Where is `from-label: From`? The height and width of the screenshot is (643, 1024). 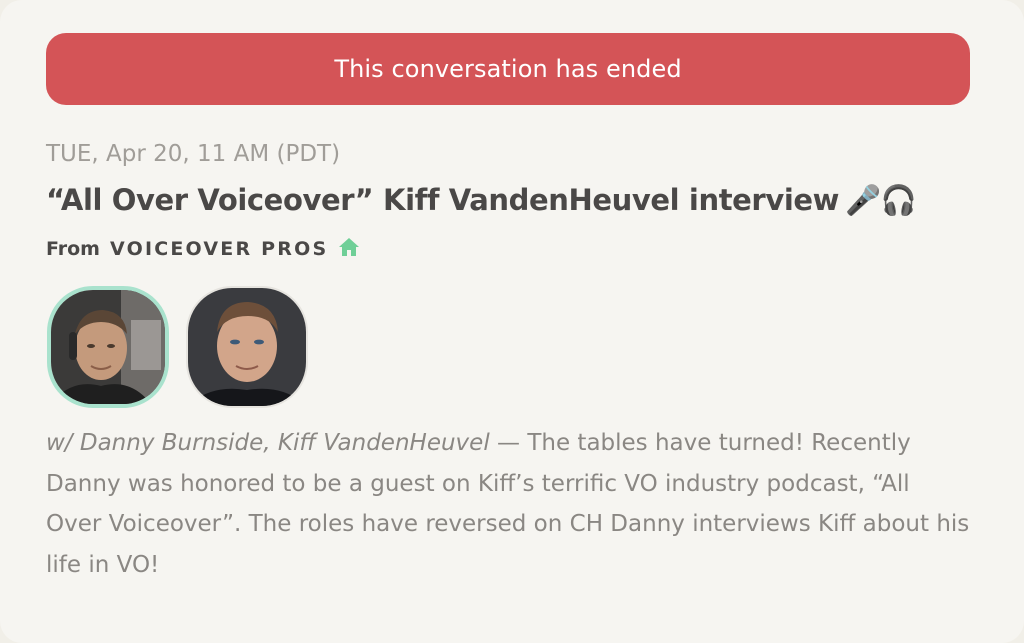 from-label: From is located at coordinates (73, 249).